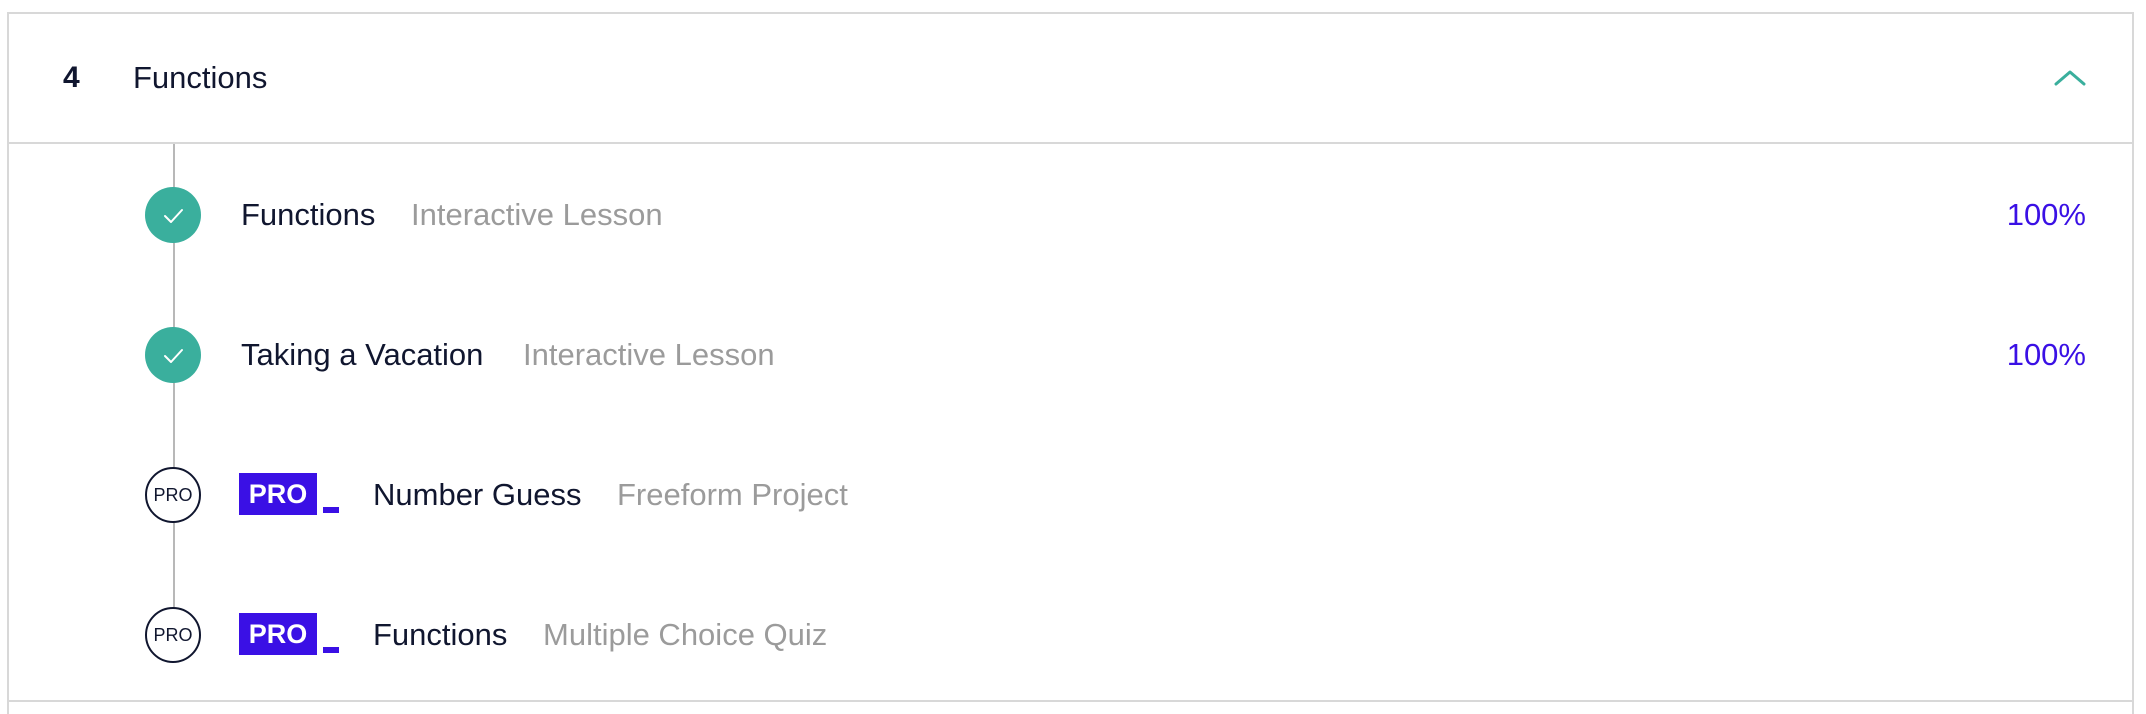 The width and height of the screenshot is (2146, 714). I want to click on lesson-title: Number Guess, so click(477, 494).